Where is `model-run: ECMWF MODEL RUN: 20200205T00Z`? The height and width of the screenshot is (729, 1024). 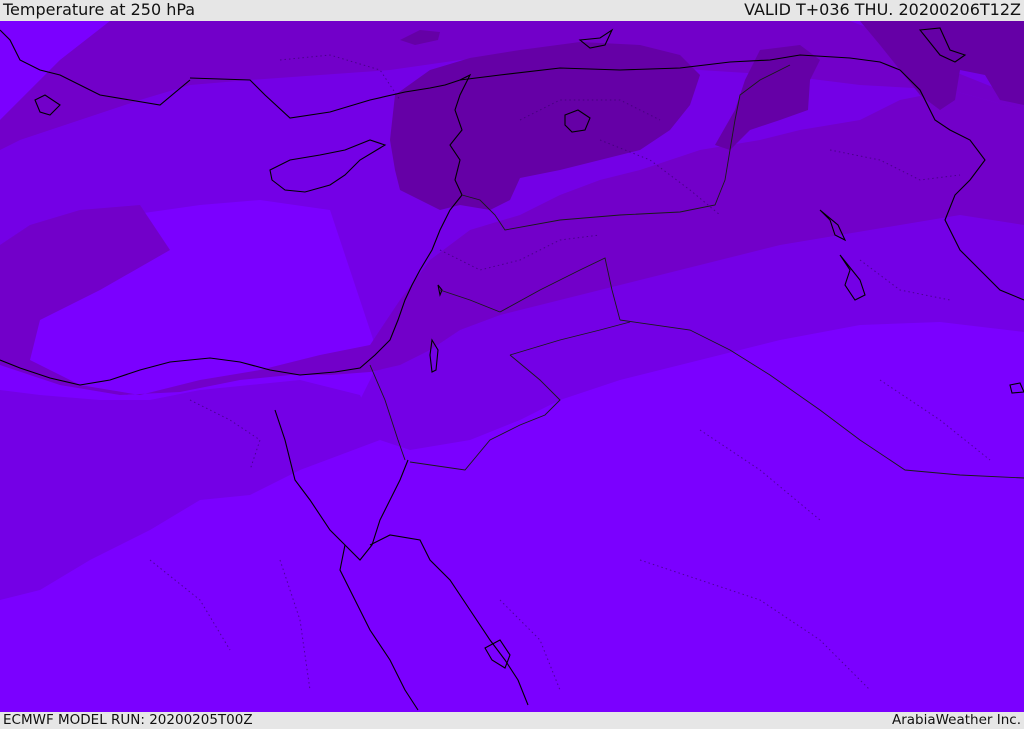
model-run: ECMWF MODEL RUN: 20200205T00Z is located at coordinates (128, 720).